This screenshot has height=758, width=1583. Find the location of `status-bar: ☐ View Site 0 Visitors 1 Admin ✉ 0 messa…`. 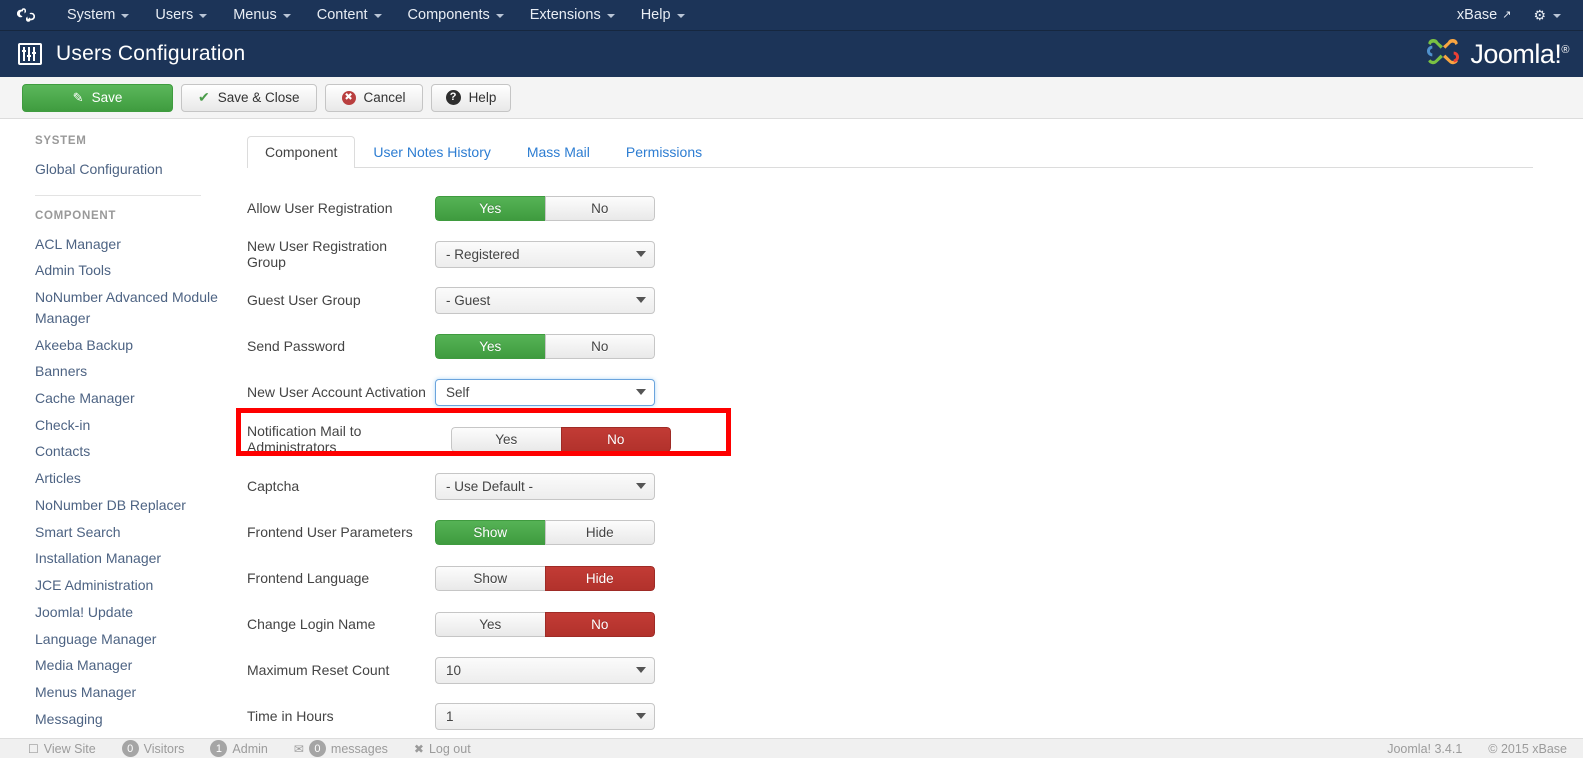

status-bar: ☐ View Site 0 Visitors 1 Admin ✉ 0 messa… is located at coordinates (791, 748).